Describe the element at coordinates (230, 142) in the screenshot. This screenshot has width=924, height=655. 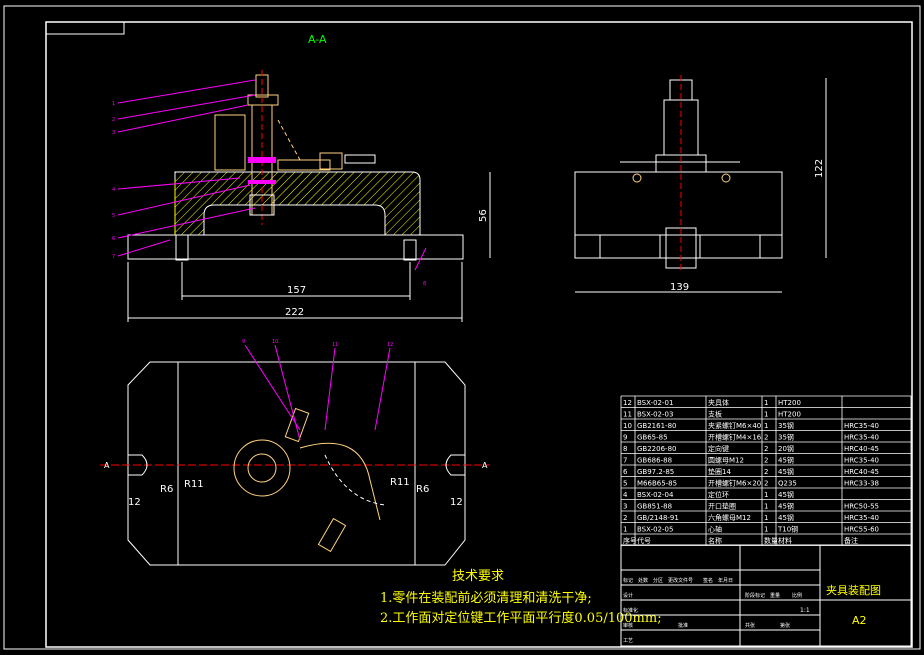
I see `side-block` at that location.